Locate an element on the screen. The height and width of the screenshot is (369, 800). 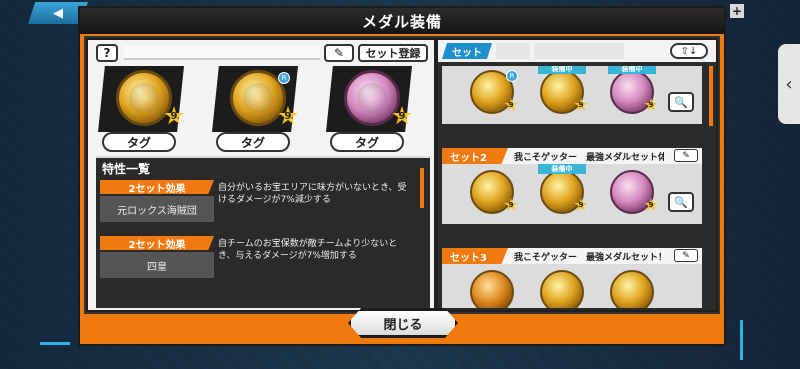
set-card-header: セット3 我こそゲッター 最強メダルセット！攻体 ✎ is located at coordinates (572, 256).